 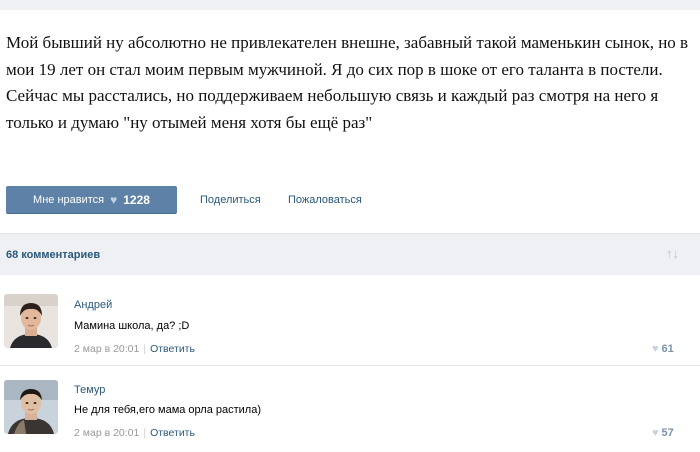 I want to click on comment-like-button: ♥ 57, so click(x=663, y=433).